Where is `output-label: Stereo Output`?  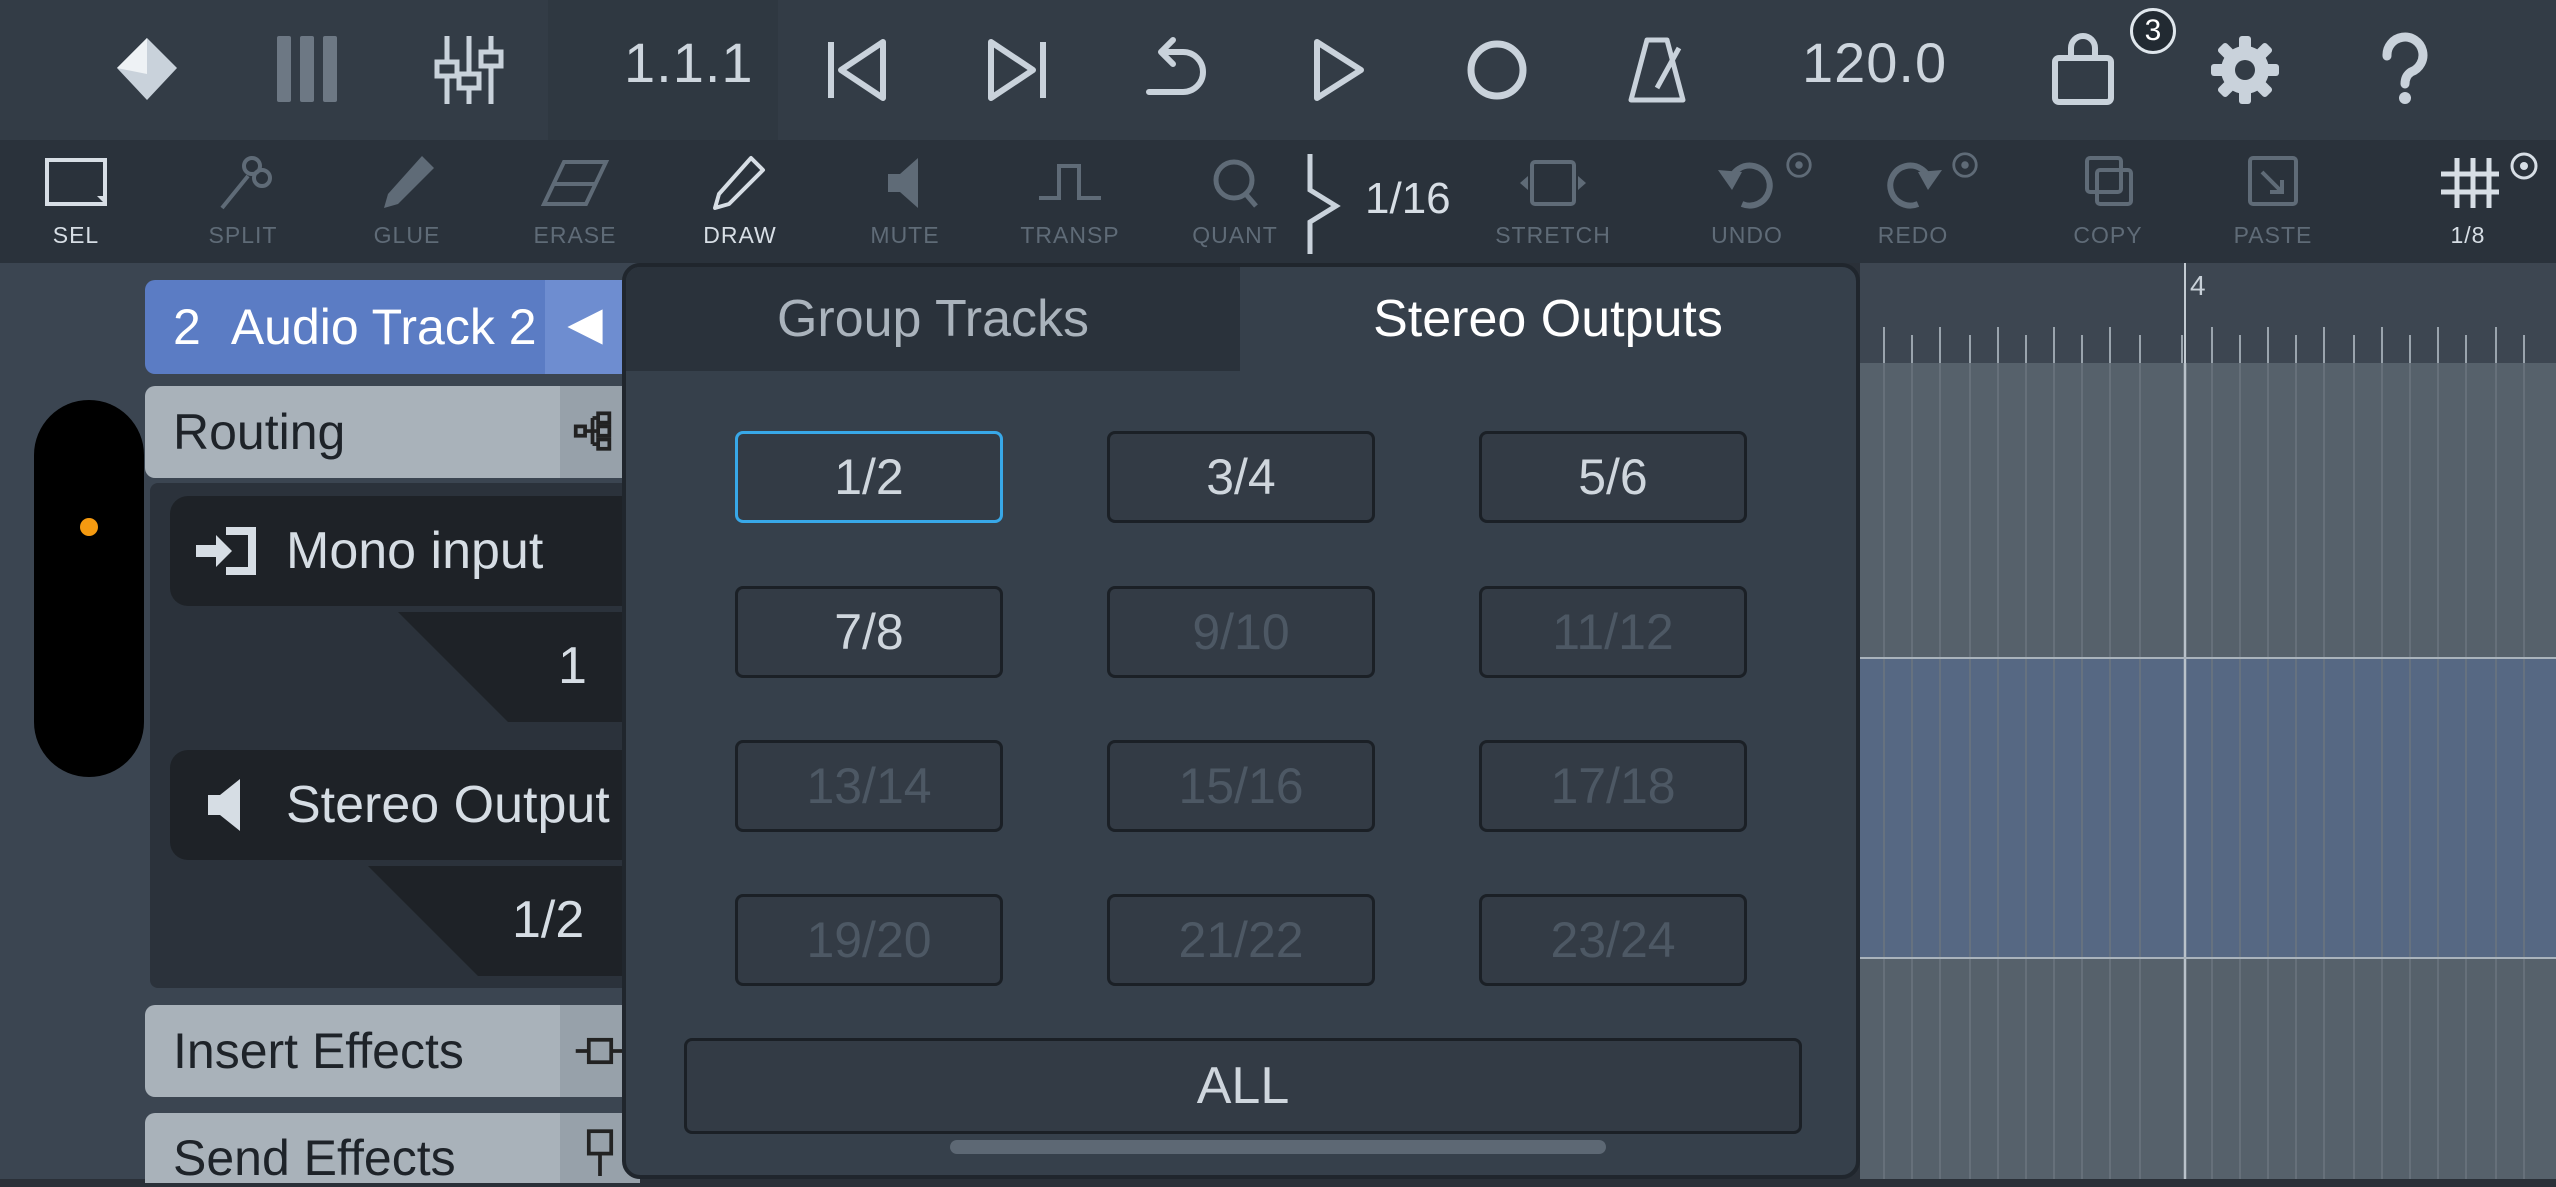
output-label: Stereo Output is located at coordinates (448, 805).